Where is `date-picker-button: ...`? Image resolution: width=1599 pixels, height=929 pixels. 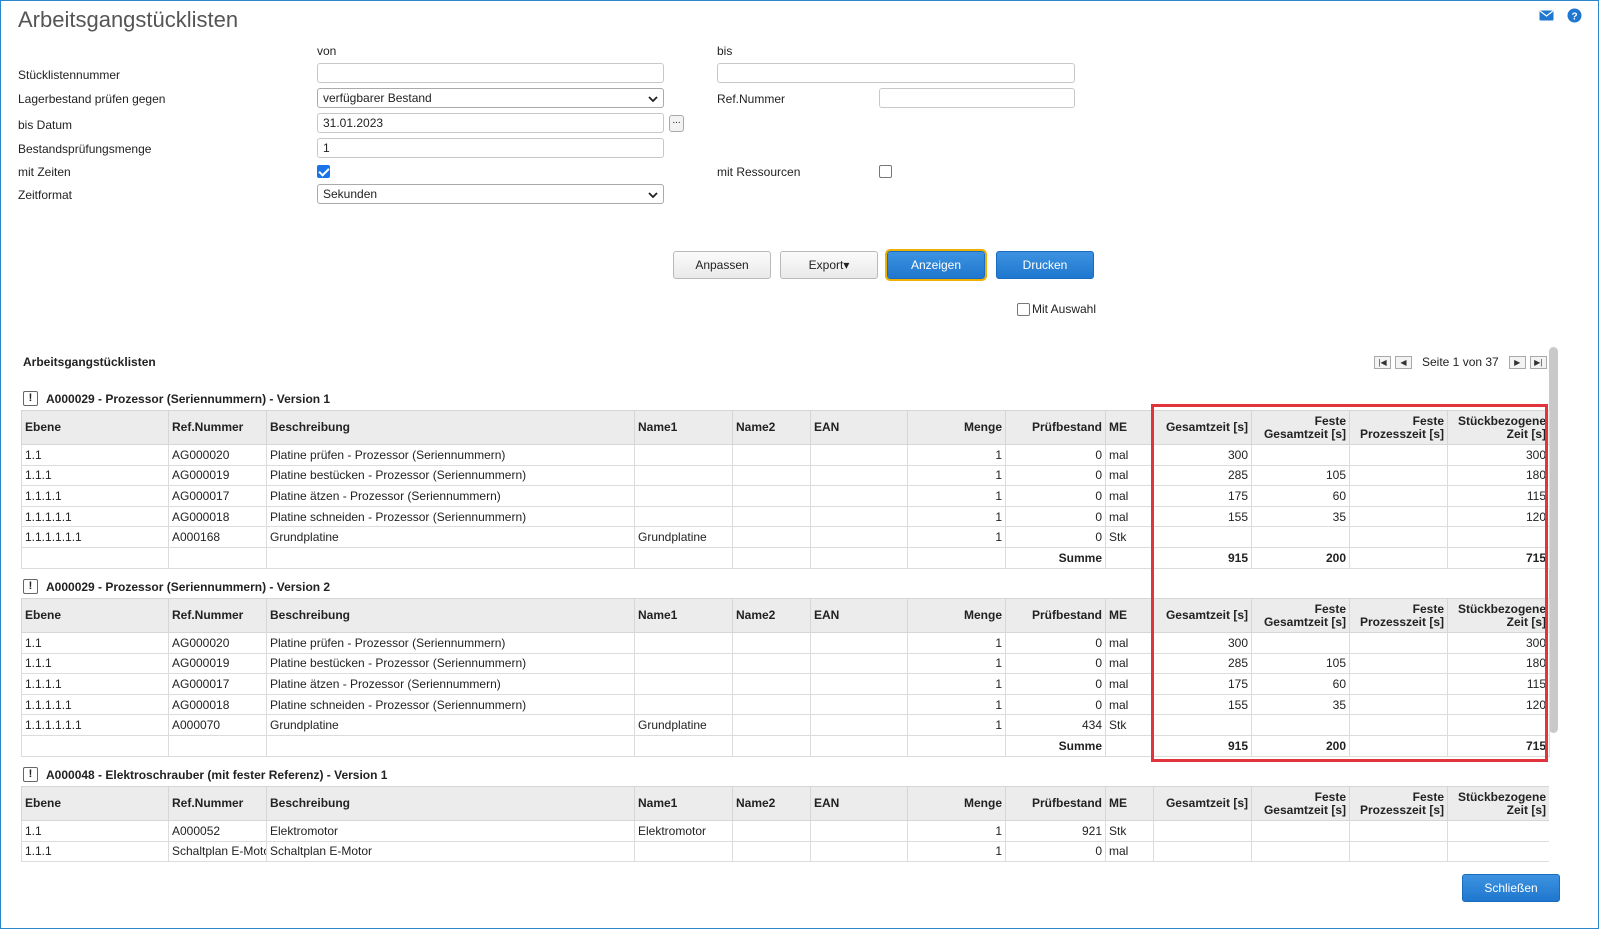 date-picker-button: ... is located at coordinates (676, 123).